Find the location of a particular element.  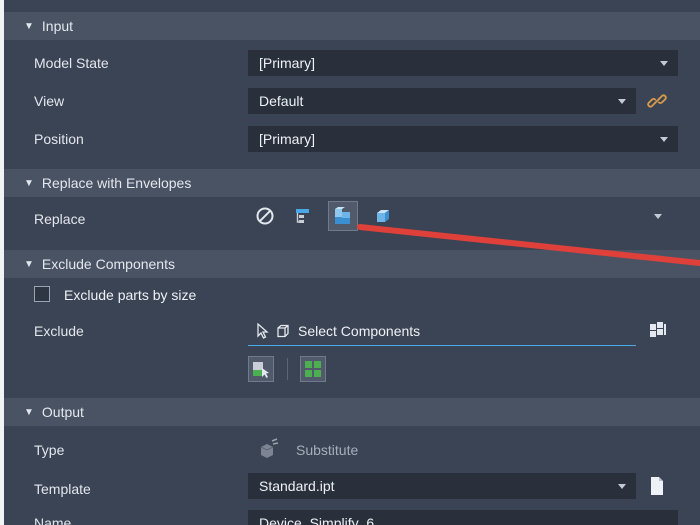

exclude-label: Exclude is located at coordinates (59, 331).